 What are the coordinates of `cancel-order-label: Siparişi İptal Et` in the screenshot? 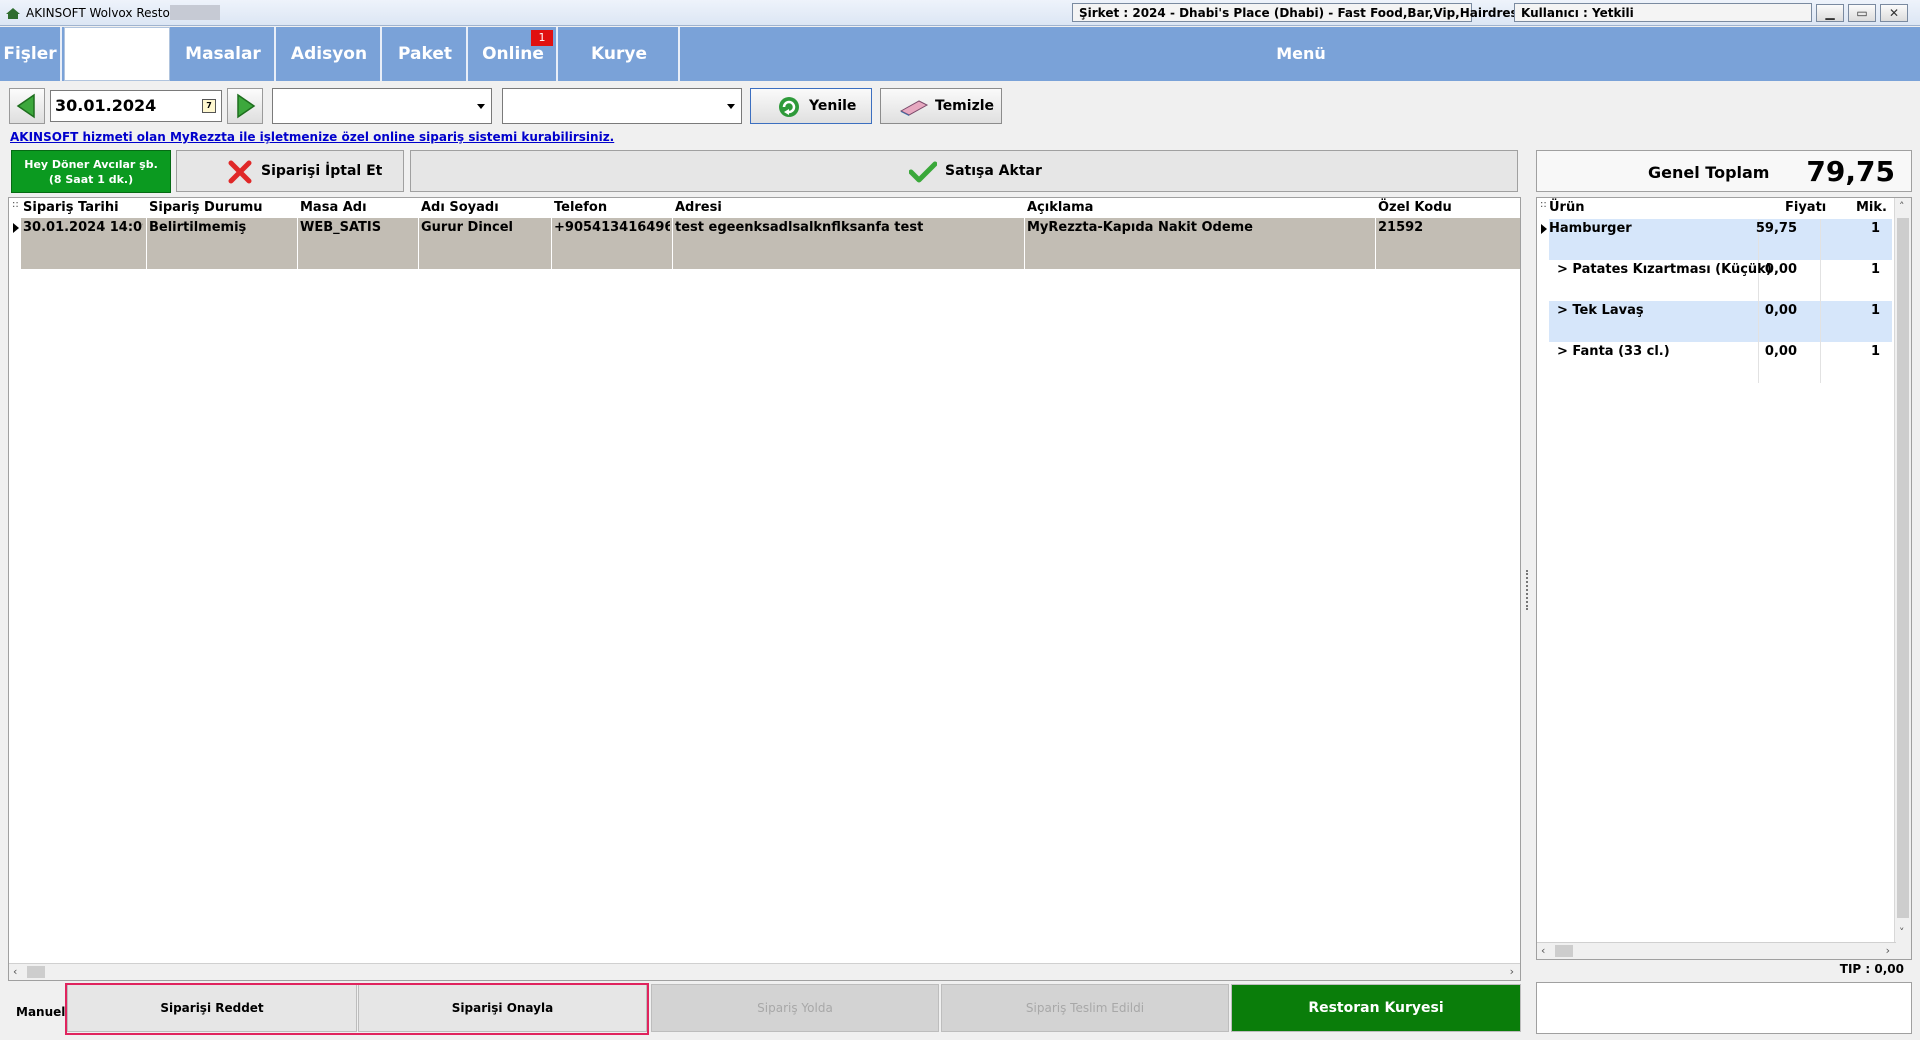 It's located at (322, 171).